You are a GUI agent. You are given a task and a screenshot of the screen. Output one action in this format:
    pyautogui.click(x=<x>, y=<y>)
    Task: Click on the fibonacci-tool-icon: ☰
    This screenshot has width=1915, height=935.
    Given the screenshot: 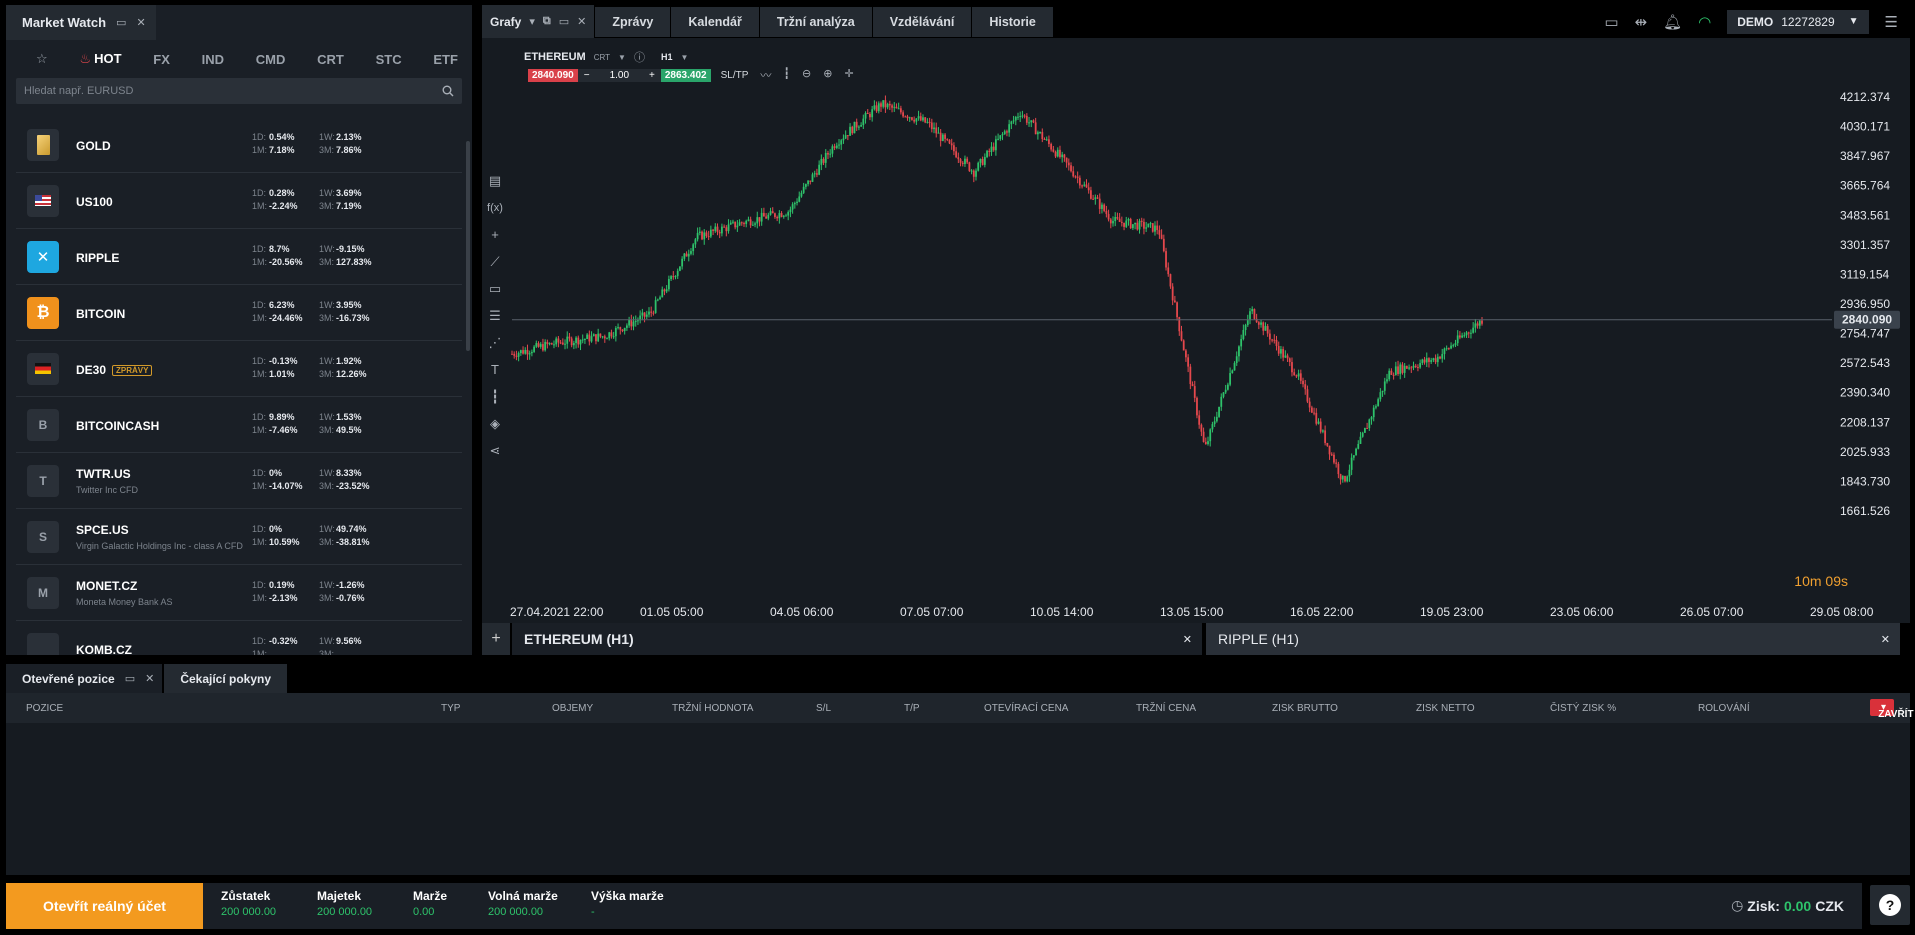 What is the action you would take?
    pyautogui.click(x=495, y=315)
    